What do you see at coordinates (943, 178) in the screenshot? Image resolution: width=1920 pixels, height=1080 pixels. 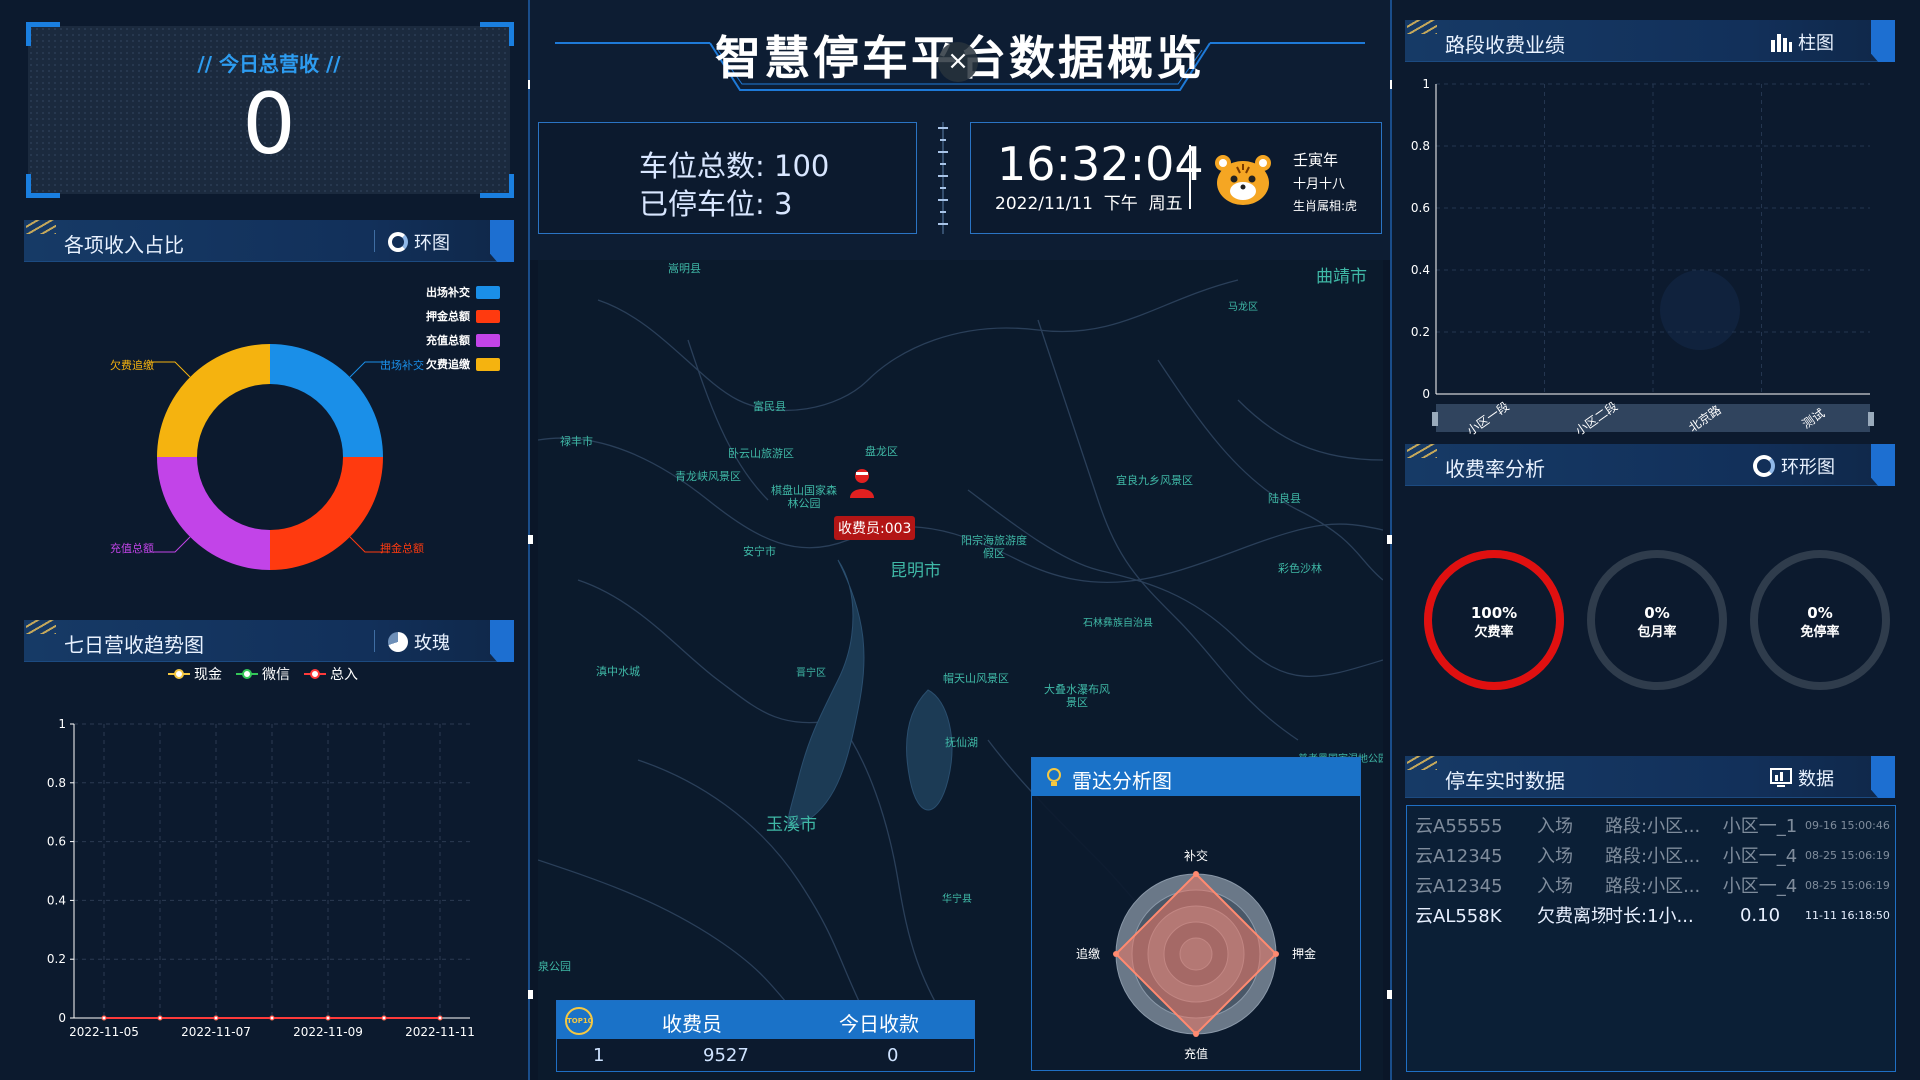 I see `ruler-decoration` at bounding box center [943, 178].